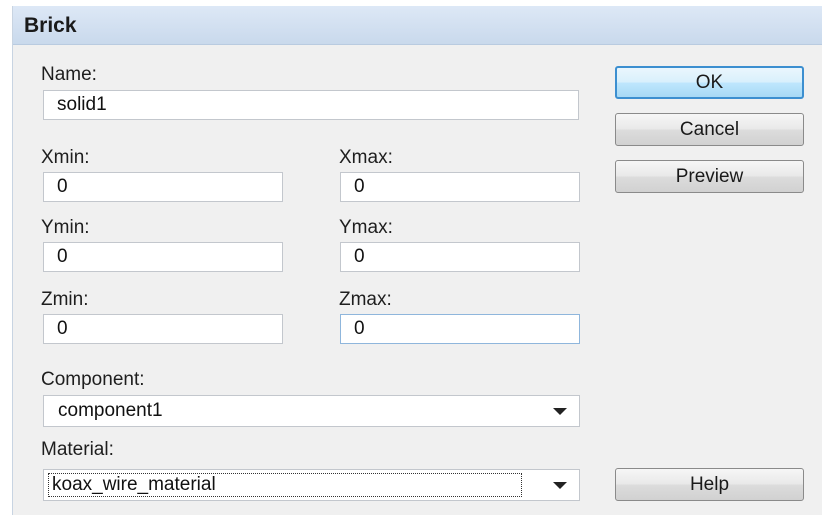 The height and width of the screenshot is (515, 822). What do you see at coordinates (65, 227) in the screenshot?
I see `ymin-label: Ymin:` at bounding box center [65, 227].